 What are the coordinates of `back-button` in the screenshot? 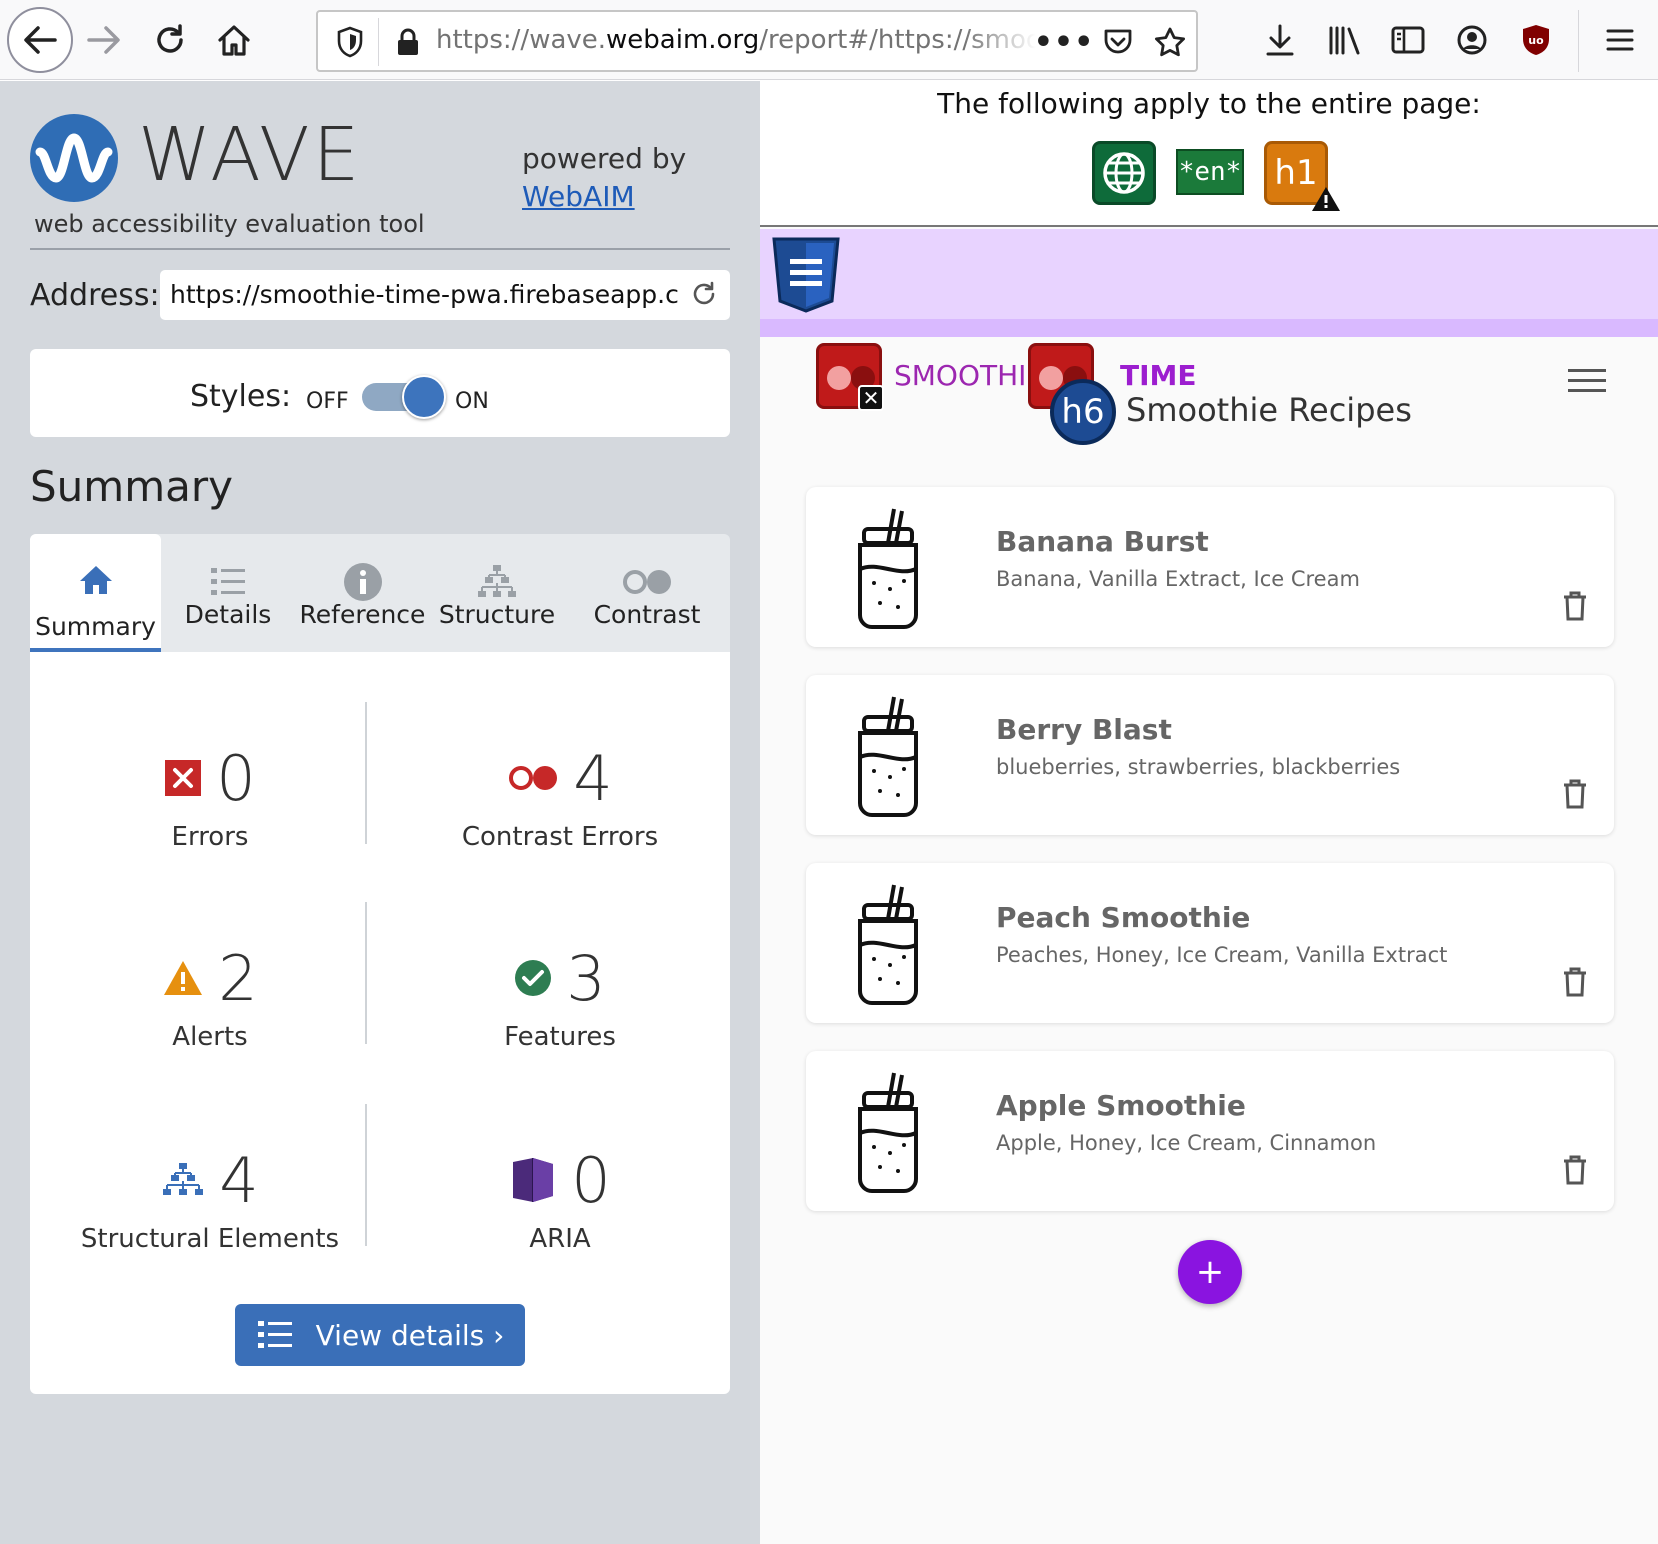 It's located at (40, 40).